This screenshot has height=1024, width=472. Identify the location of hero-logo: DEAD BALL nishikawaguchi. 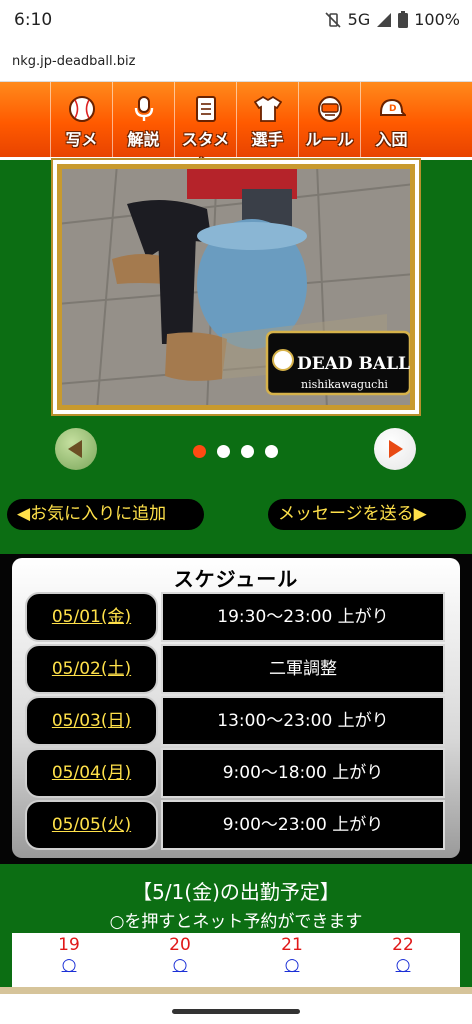
(338, 363).